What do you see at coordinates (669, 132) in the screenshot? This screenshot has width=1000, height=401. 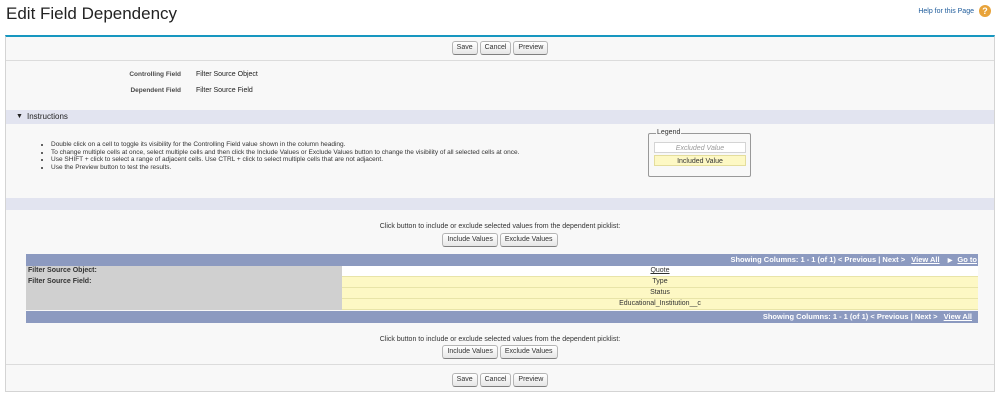 I see `legend-title: Legend` at bounding box center [669, 132].